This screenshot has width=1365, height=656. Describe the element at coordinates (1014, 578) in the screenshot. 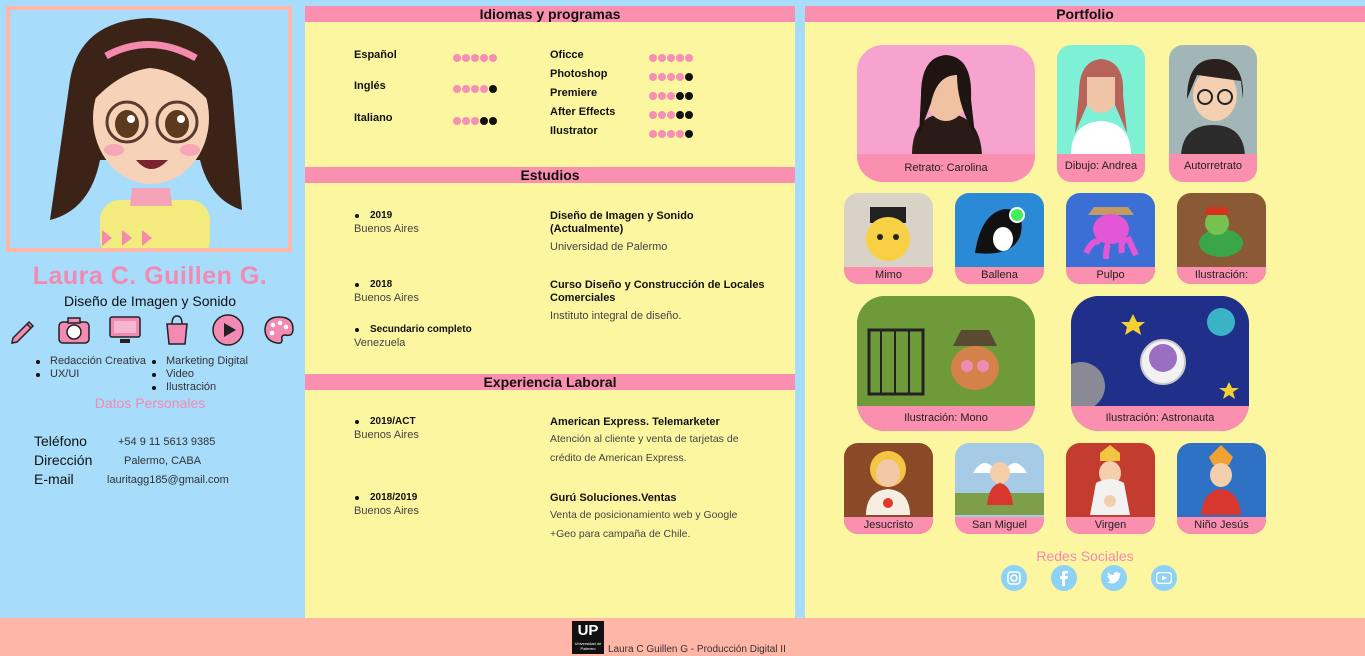

I see `instagram-icon` at that location.